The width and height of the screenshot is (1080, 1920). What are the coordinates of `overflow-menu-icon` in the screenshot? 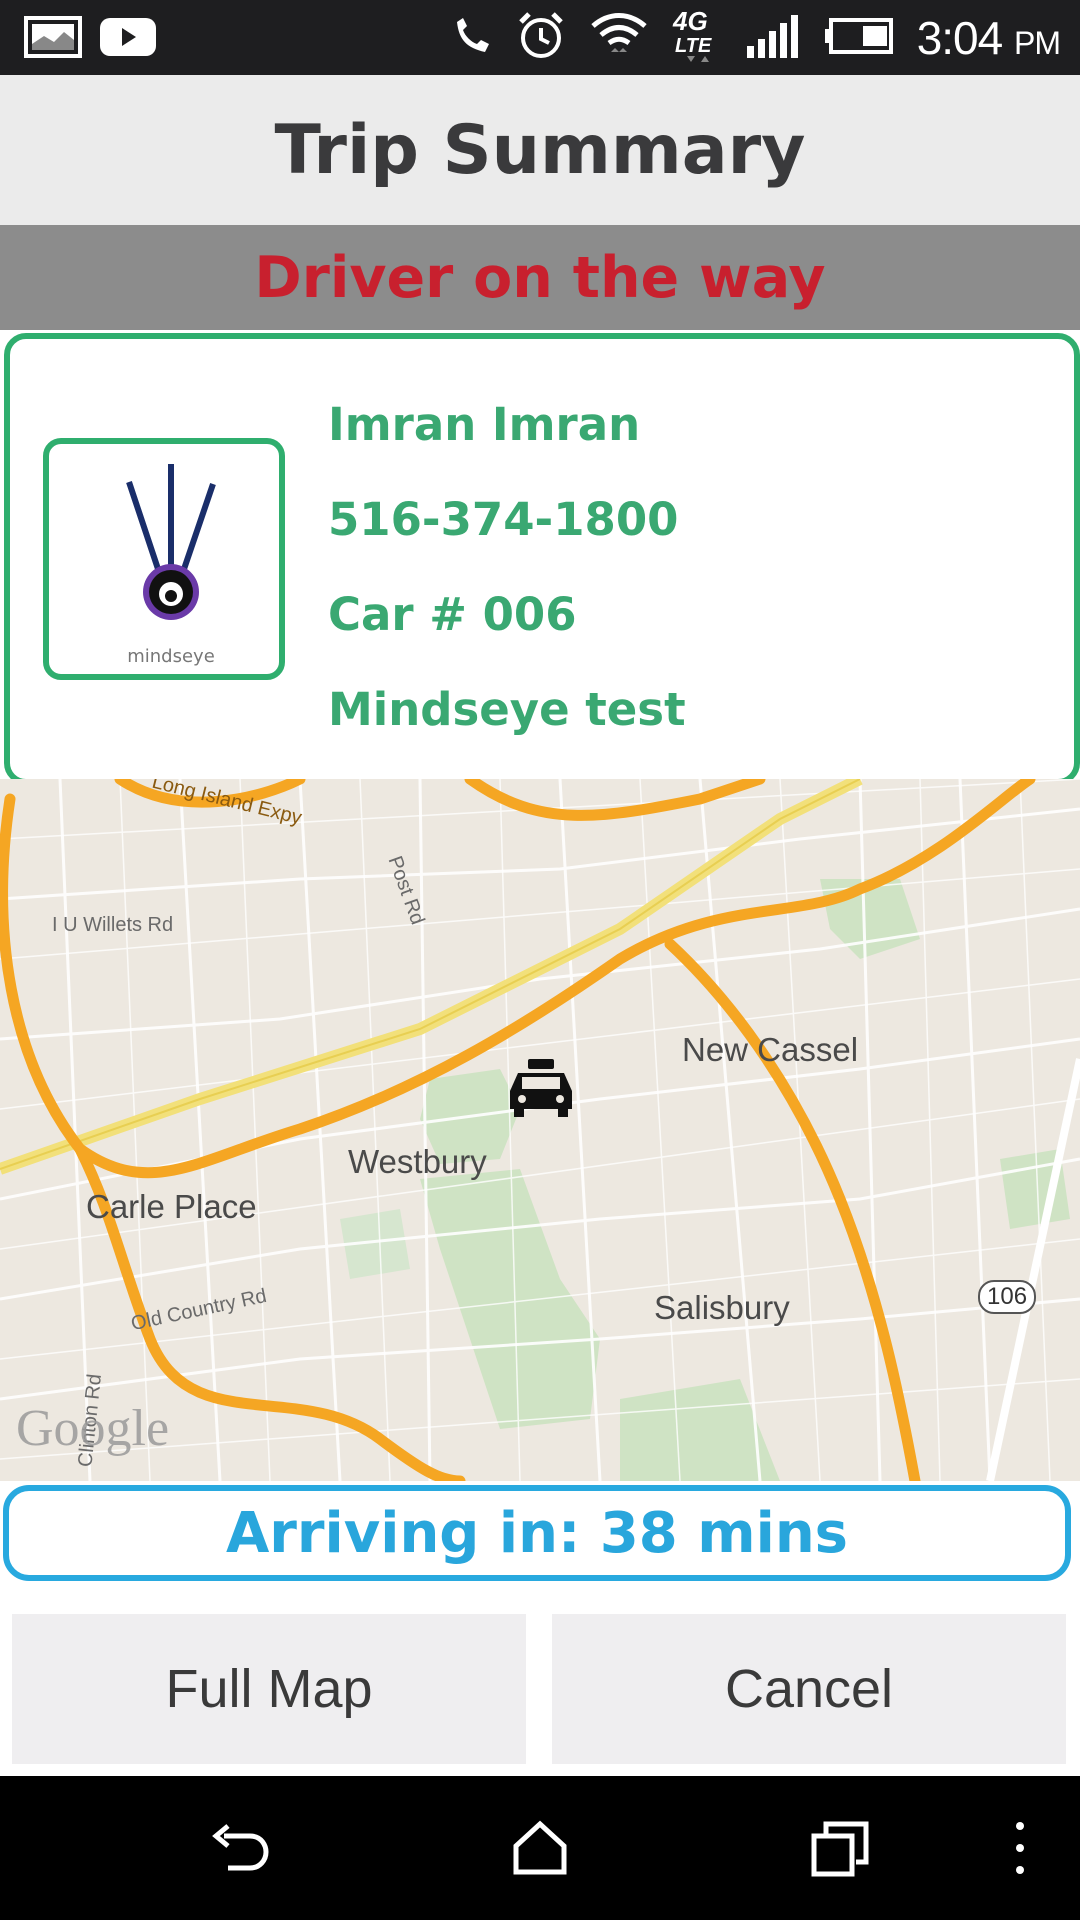 It's located at (1020, 1848).